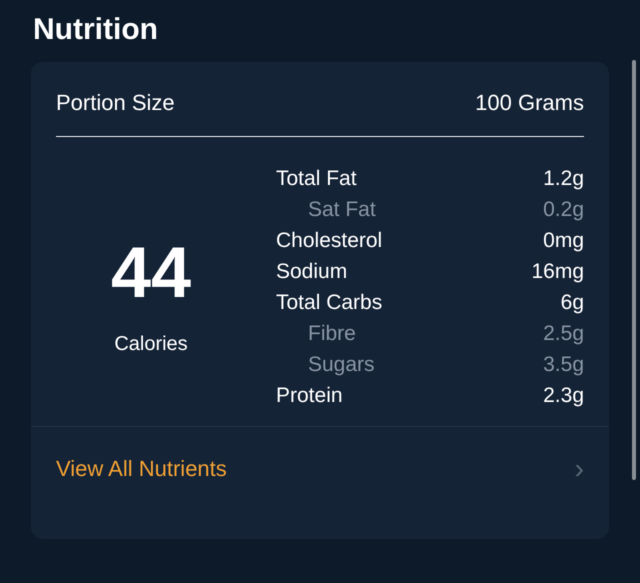  What do you see at coordinates (329, 241) in the screenshot?
I see `nutrient-name: Cholesterol` at bounding box center [329, 241].